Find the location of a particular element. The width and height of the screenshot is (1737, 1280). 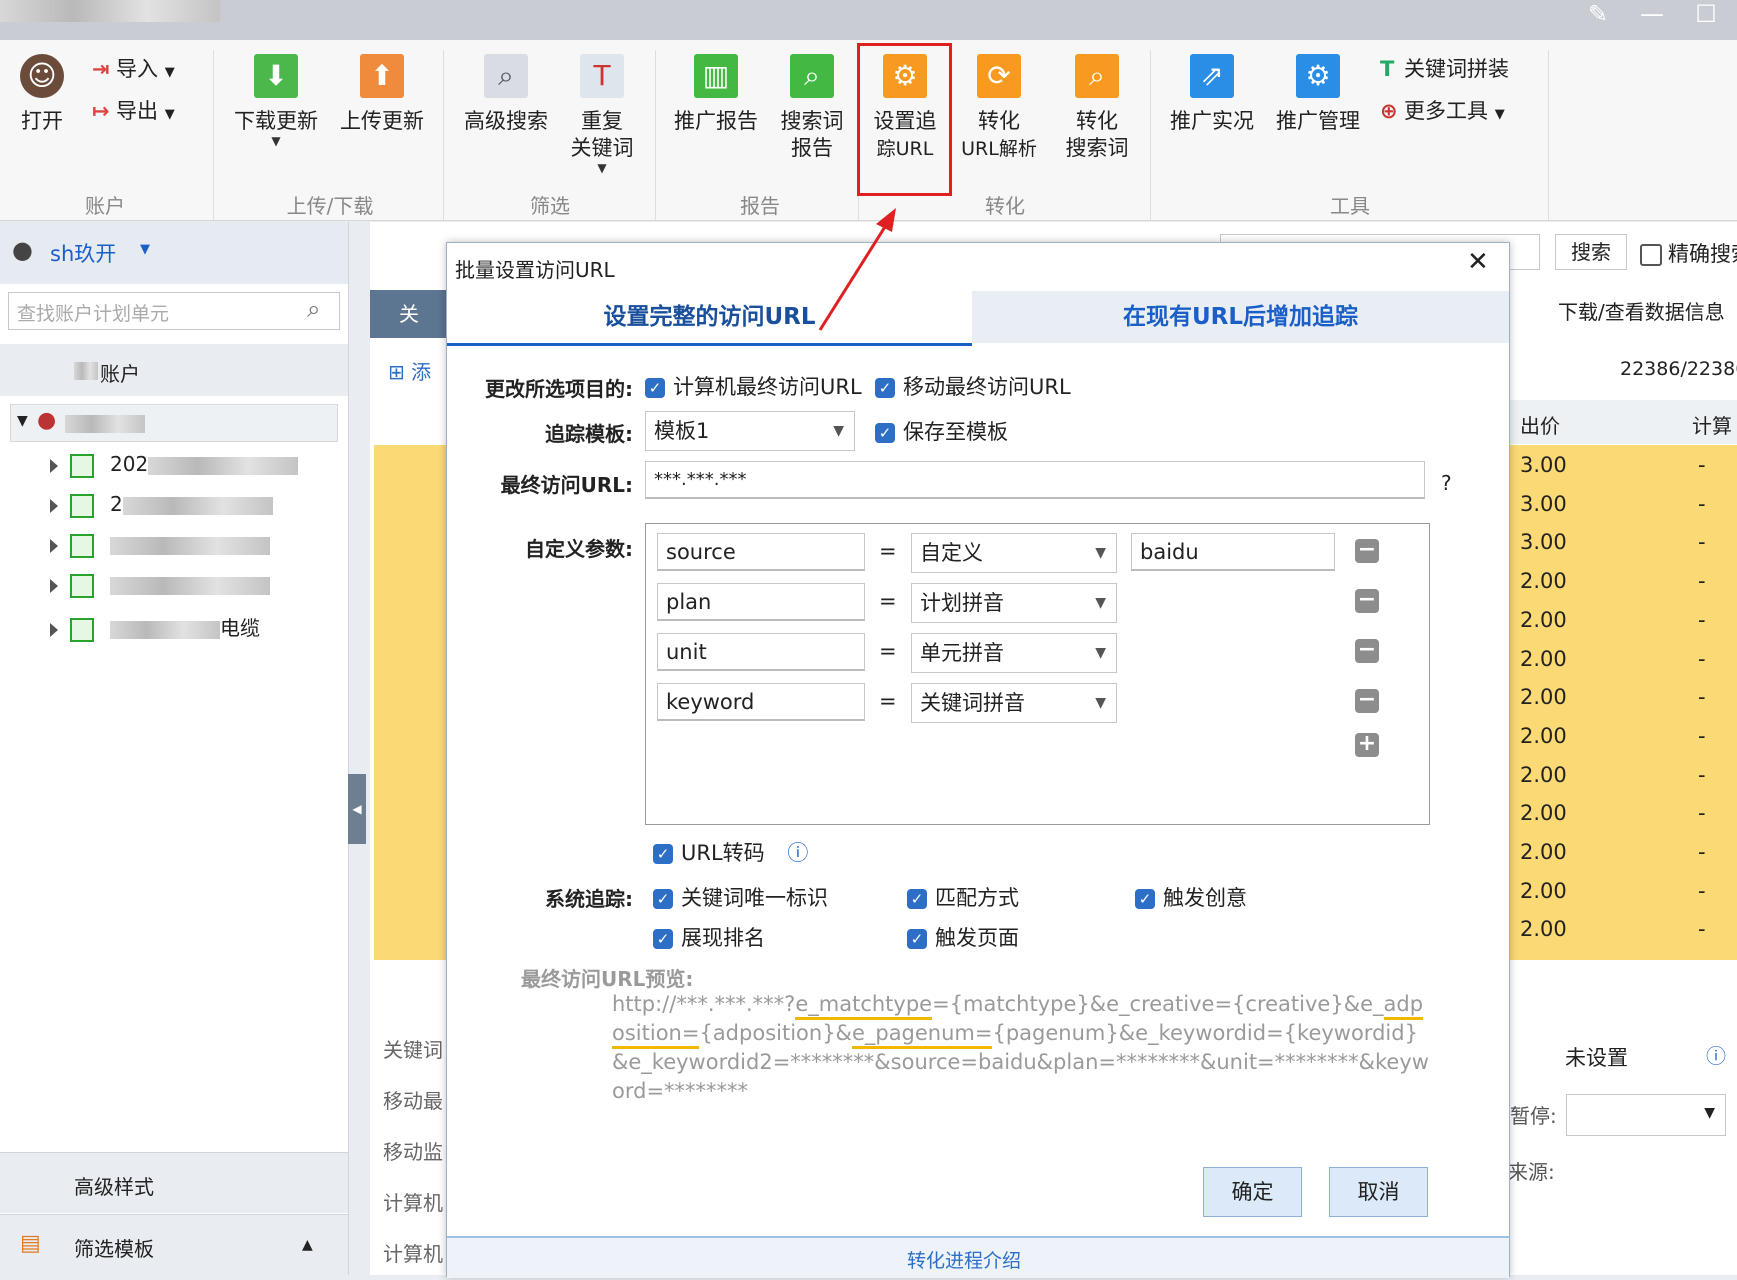

param-key-input: keyword is located at coordinates (761, 702).